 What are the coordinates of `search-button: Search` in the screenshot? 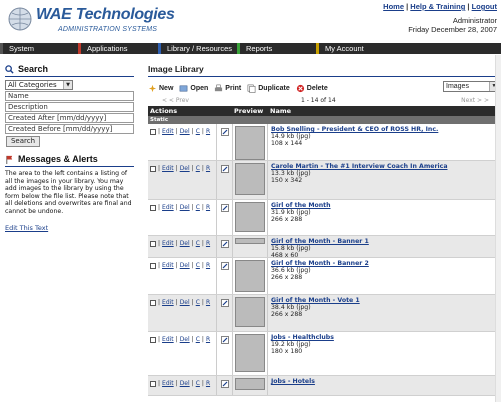 It's located at (23, 141).